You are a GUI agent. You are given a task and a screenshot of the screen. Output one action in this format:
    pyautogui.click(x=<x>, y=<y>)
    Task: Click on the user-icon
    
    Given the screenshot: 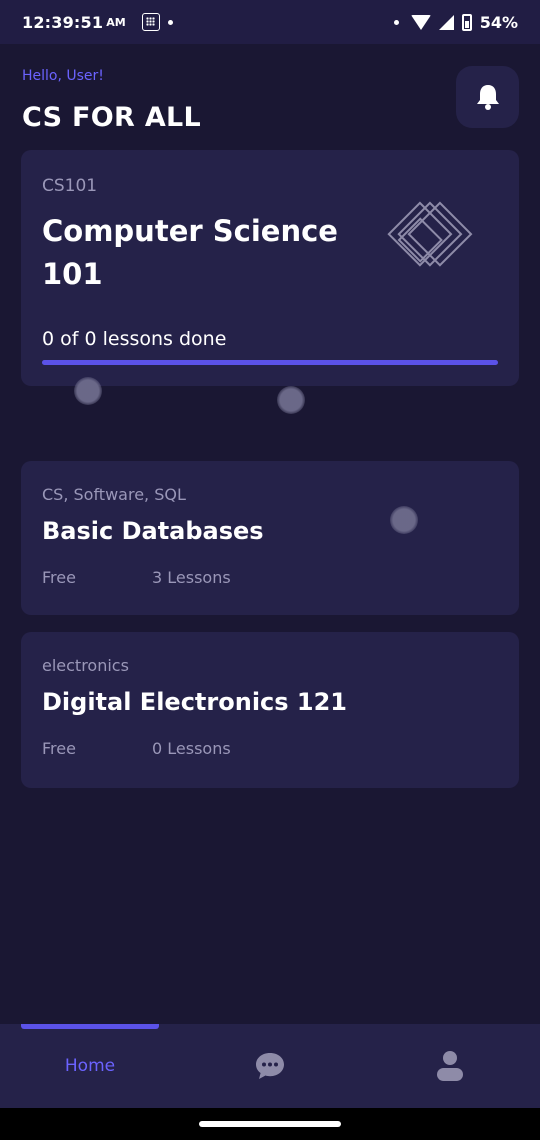 What is the action you would take?
    pyautogui.click(x=450, y=1066)
    